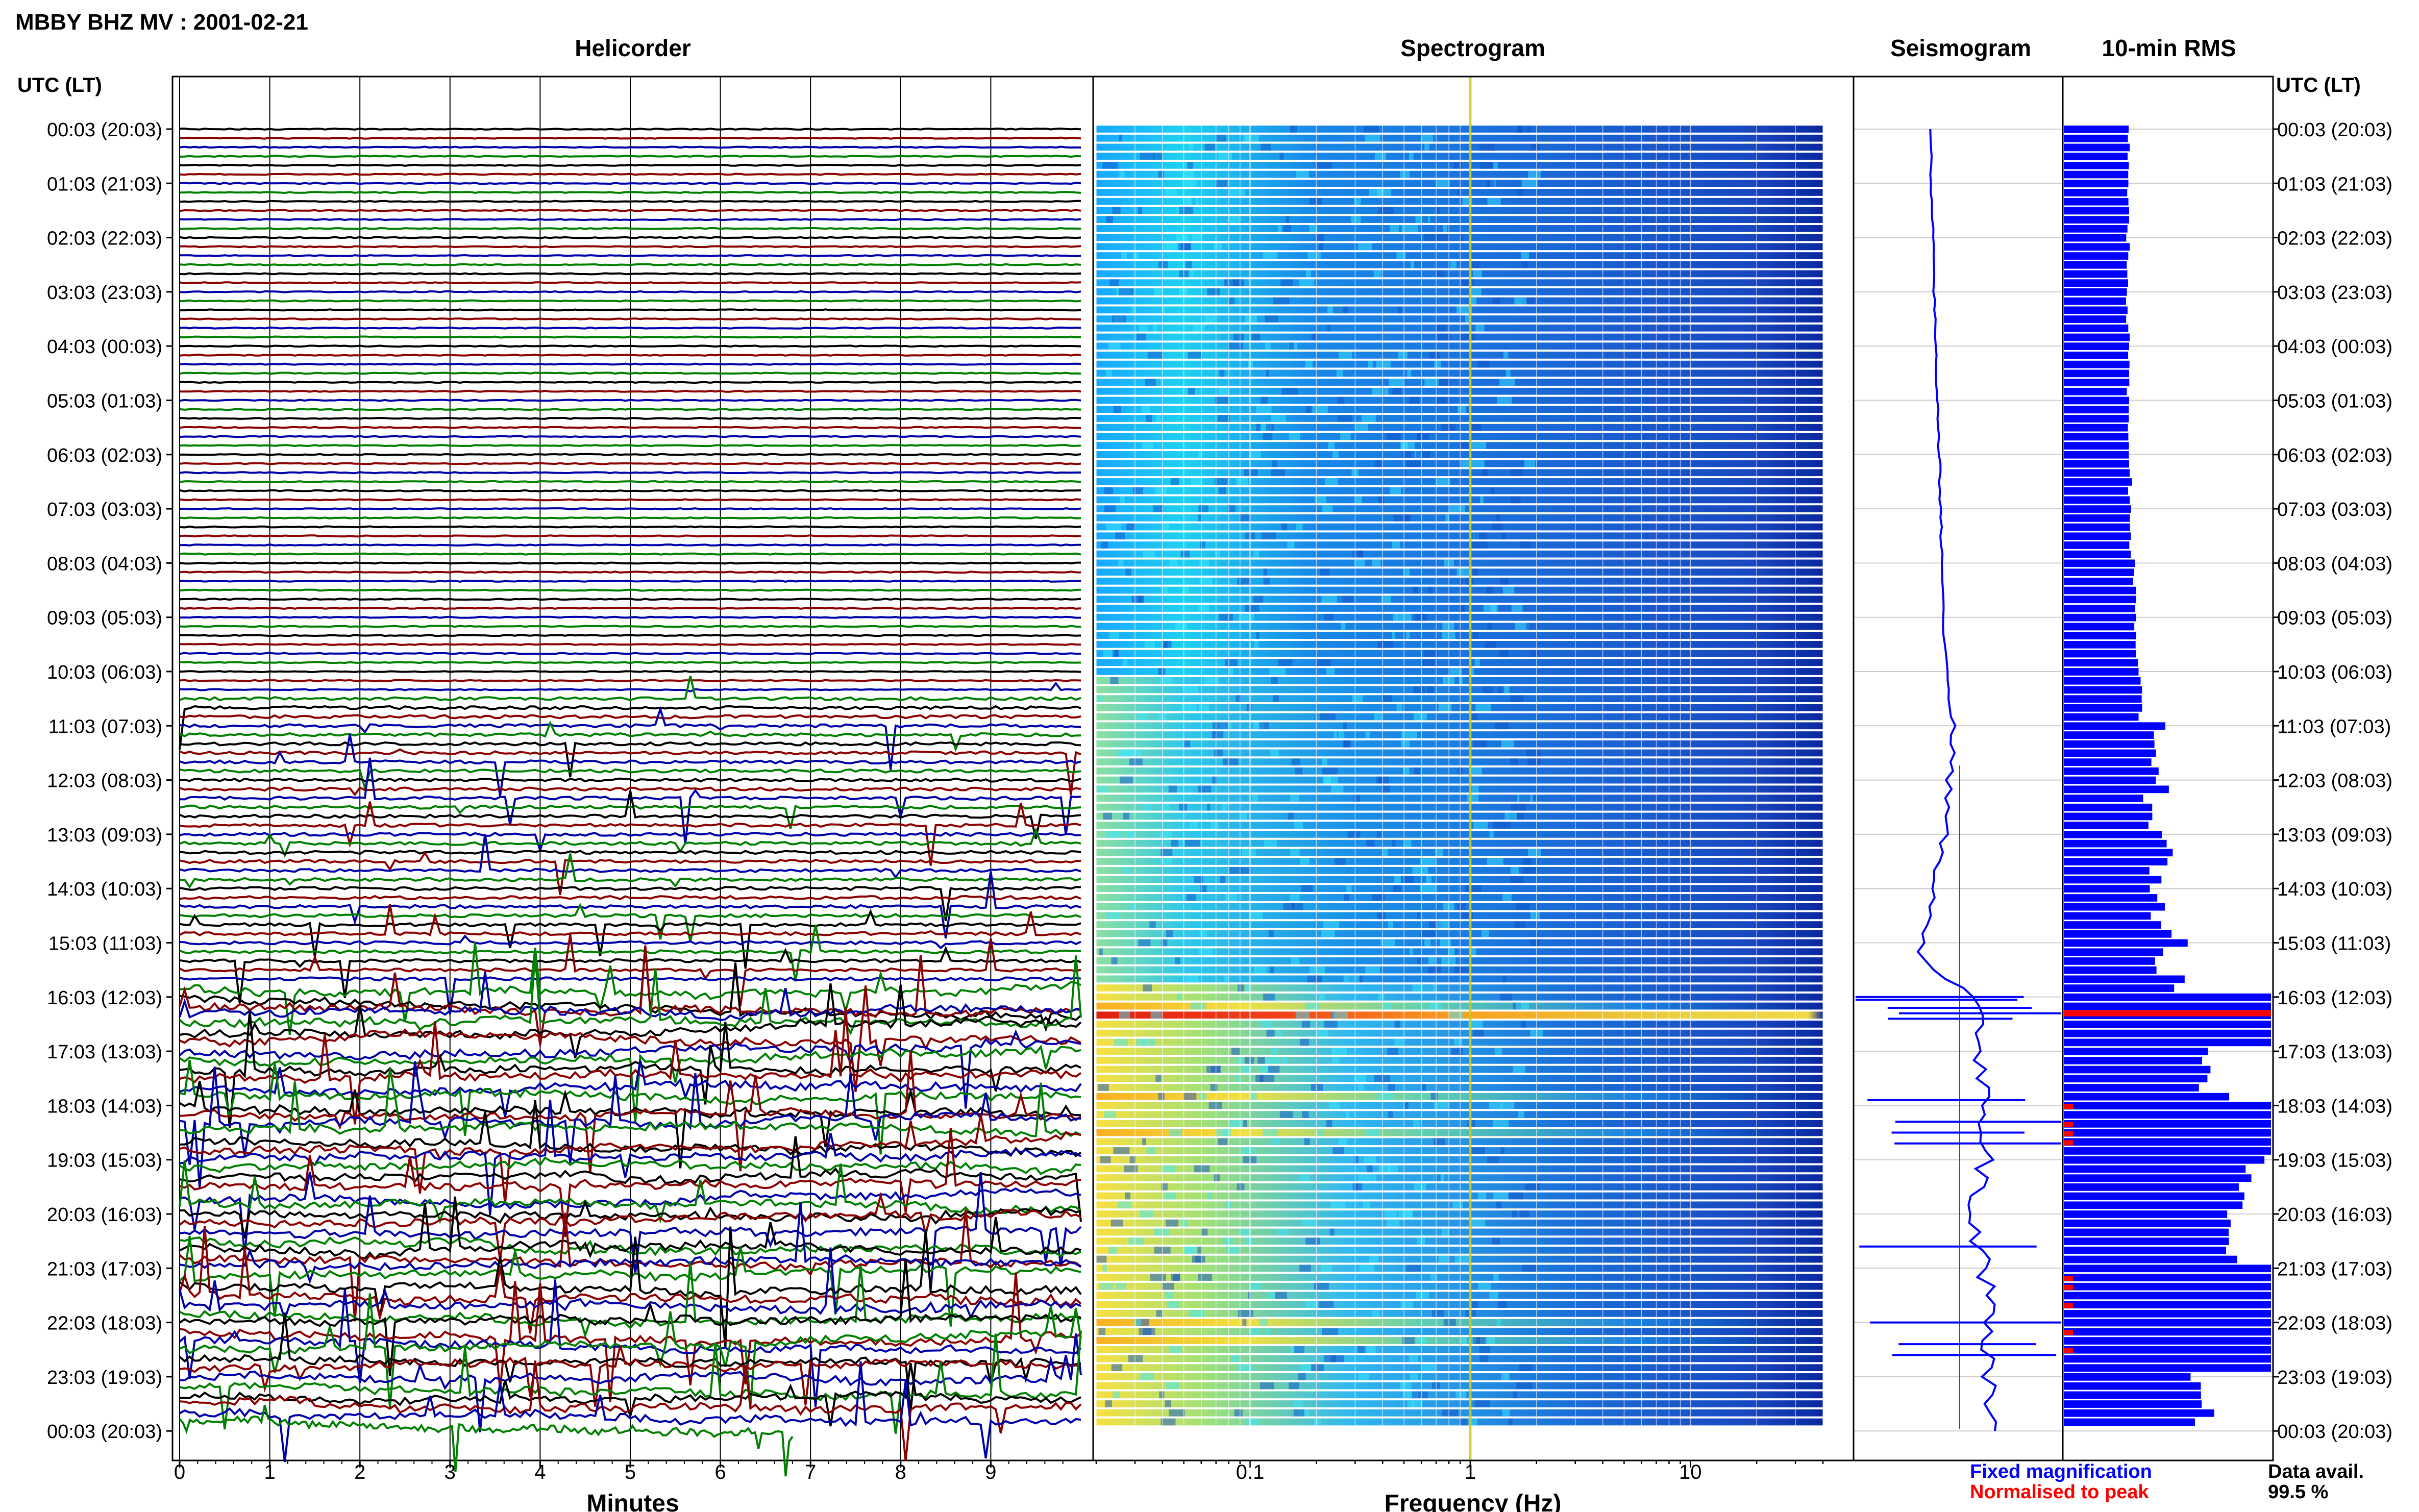  Describe the element at coordinates (104, 1323) in the screenshot. I see `utc-label-left: 22:03 (18:03)` at that location.